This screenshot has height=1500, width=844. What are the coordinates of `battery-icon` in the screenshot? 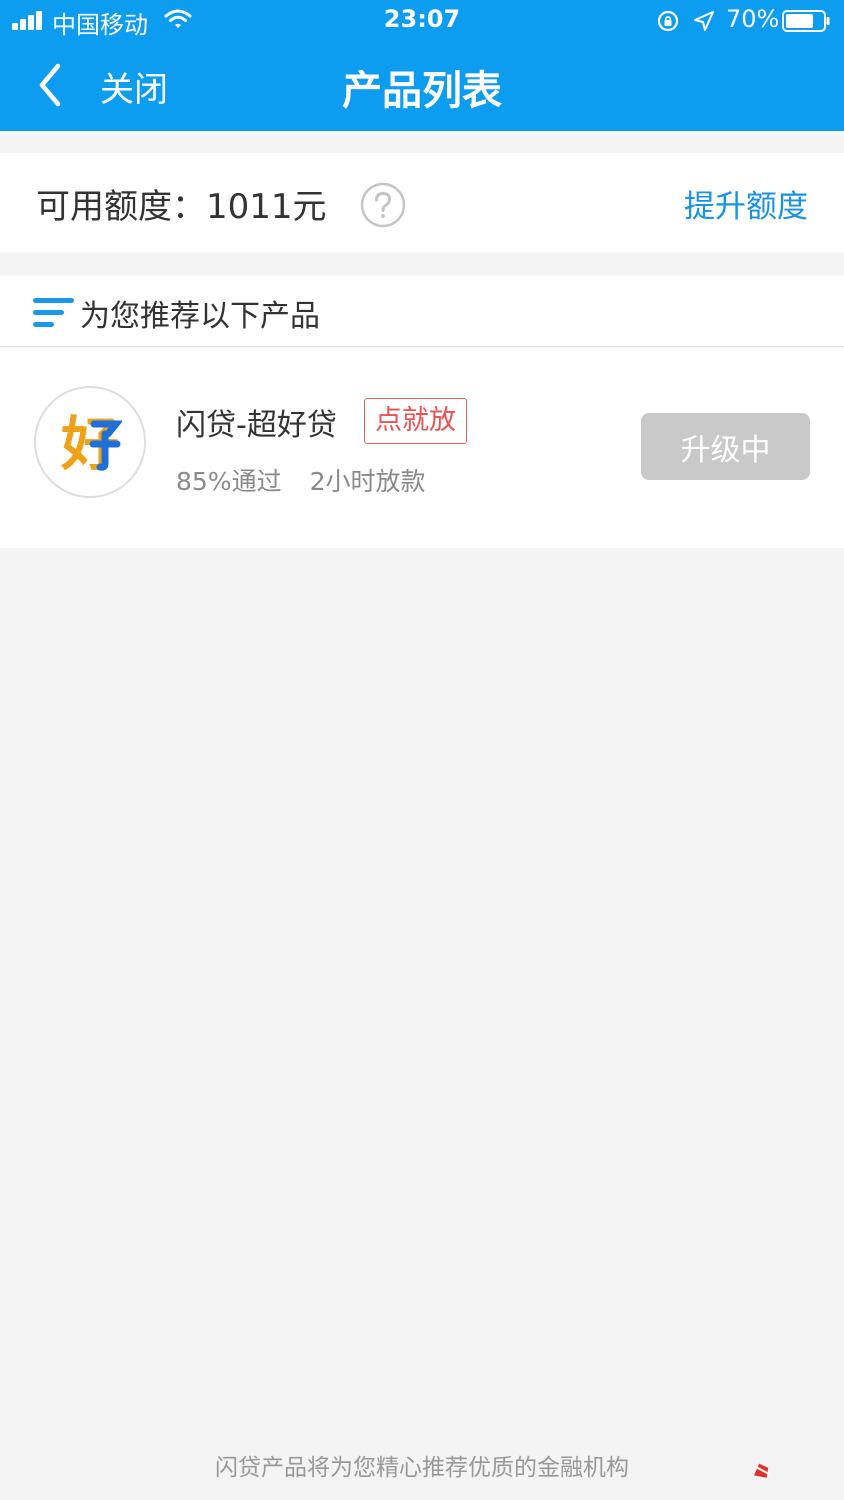 It's located at (806, 21).